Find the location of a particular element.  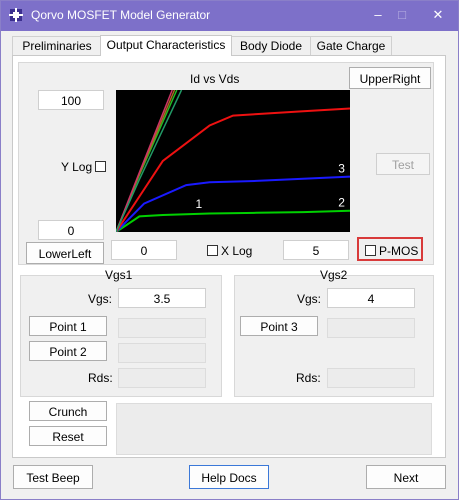

y-log-checkbox-box is located at coordinates (101, 166).